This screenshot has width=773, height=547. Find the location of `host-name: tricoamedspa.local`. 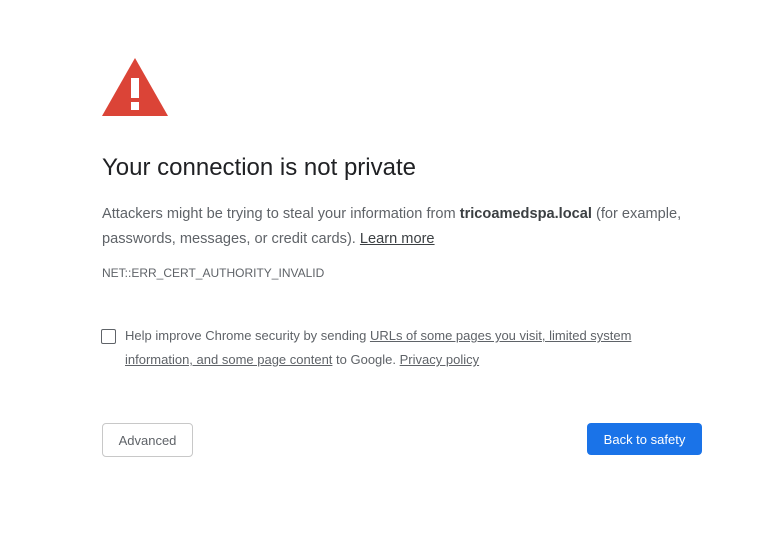

host-name: tricoamedspa.local is located at coordinates (525, 214).